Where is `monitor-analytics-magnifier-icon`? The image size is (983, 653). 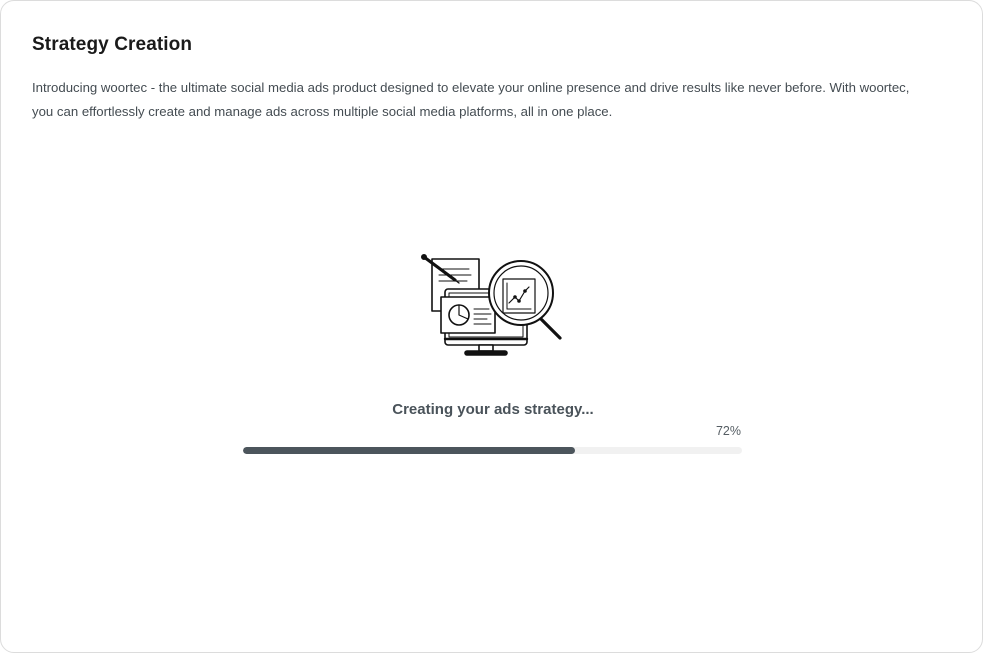 monitor-analytics-magnifier-icon is located at coordinates (492, 309).